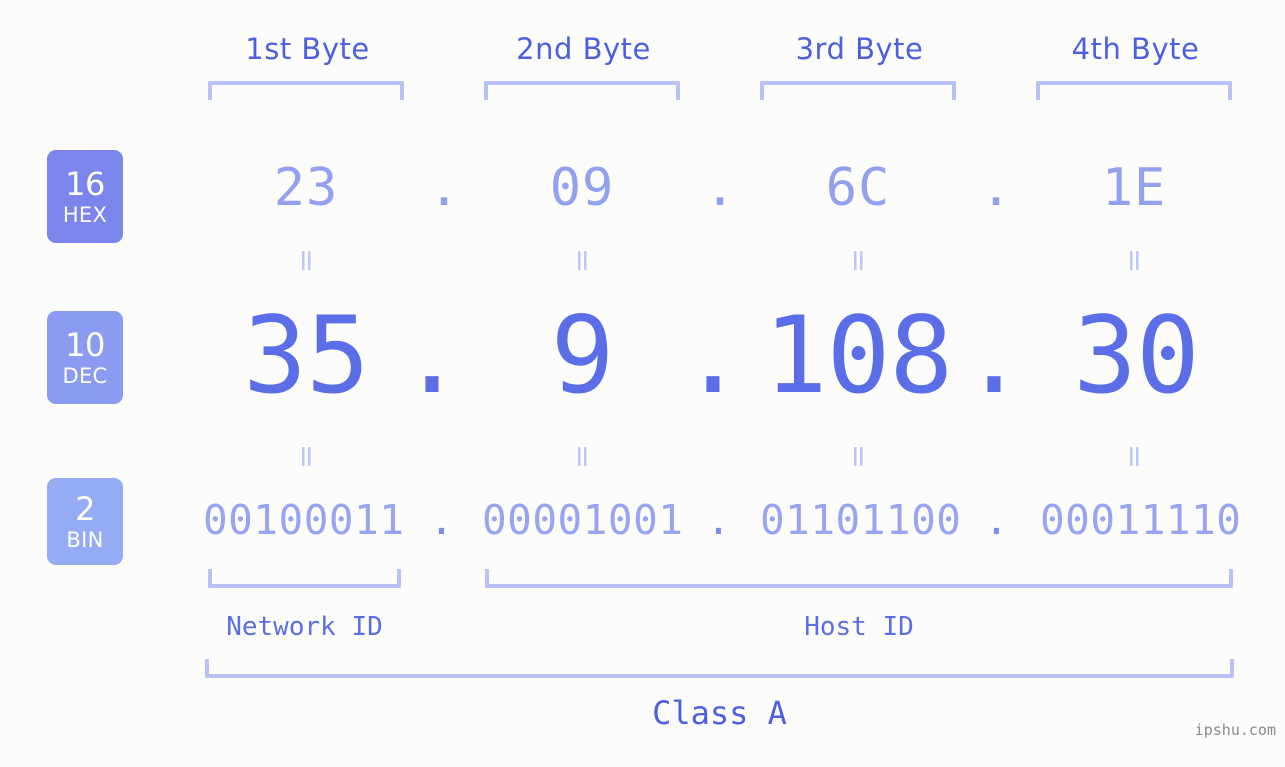  Describe the element at coordinates (1135, 49) in the screenshot. I see `byte-label-4: 4th Byte` at that location.